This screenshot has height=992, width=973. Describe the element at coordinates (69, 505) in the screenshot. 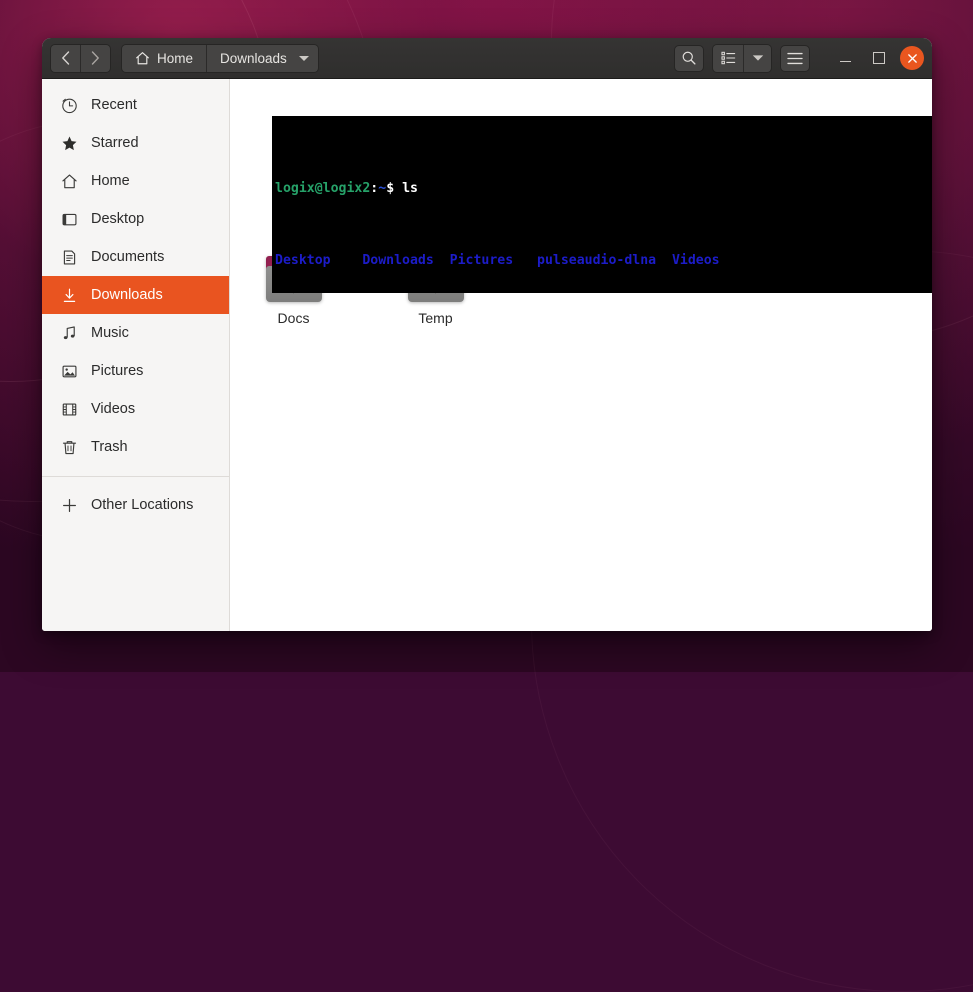

I see `plus-icon` at that location.